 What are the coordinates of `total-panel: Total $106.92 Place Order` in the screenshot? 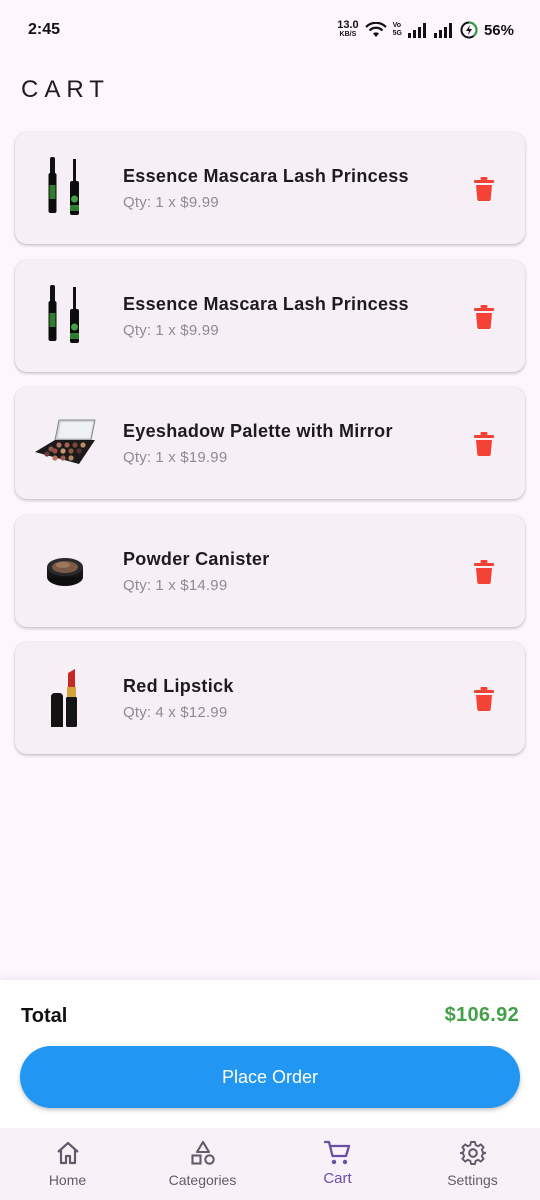 It's located at (270, 1054).